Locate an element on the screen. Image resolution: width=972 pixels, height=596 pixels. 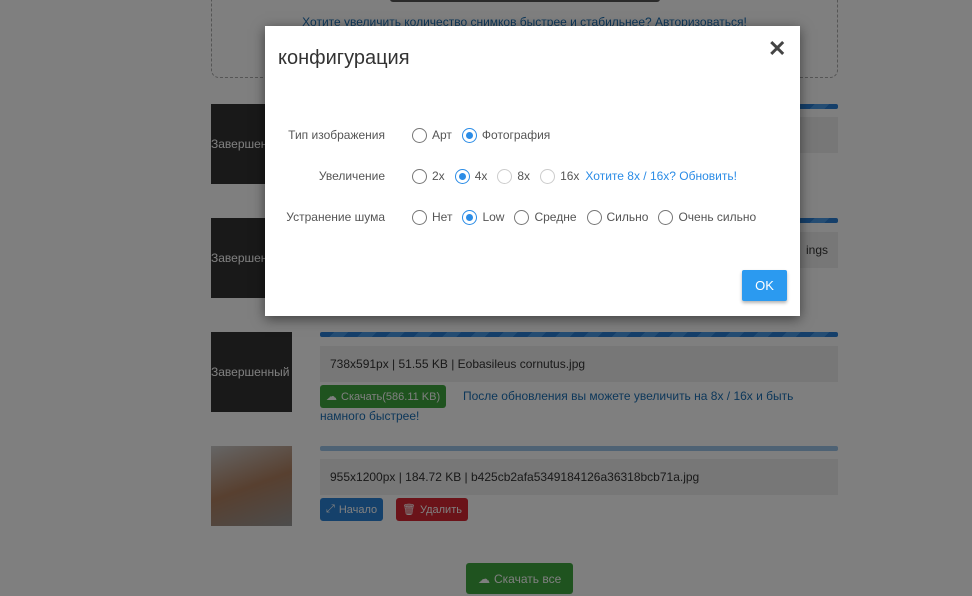
radio-photo: Фотография is located at coordinates (505, 135).